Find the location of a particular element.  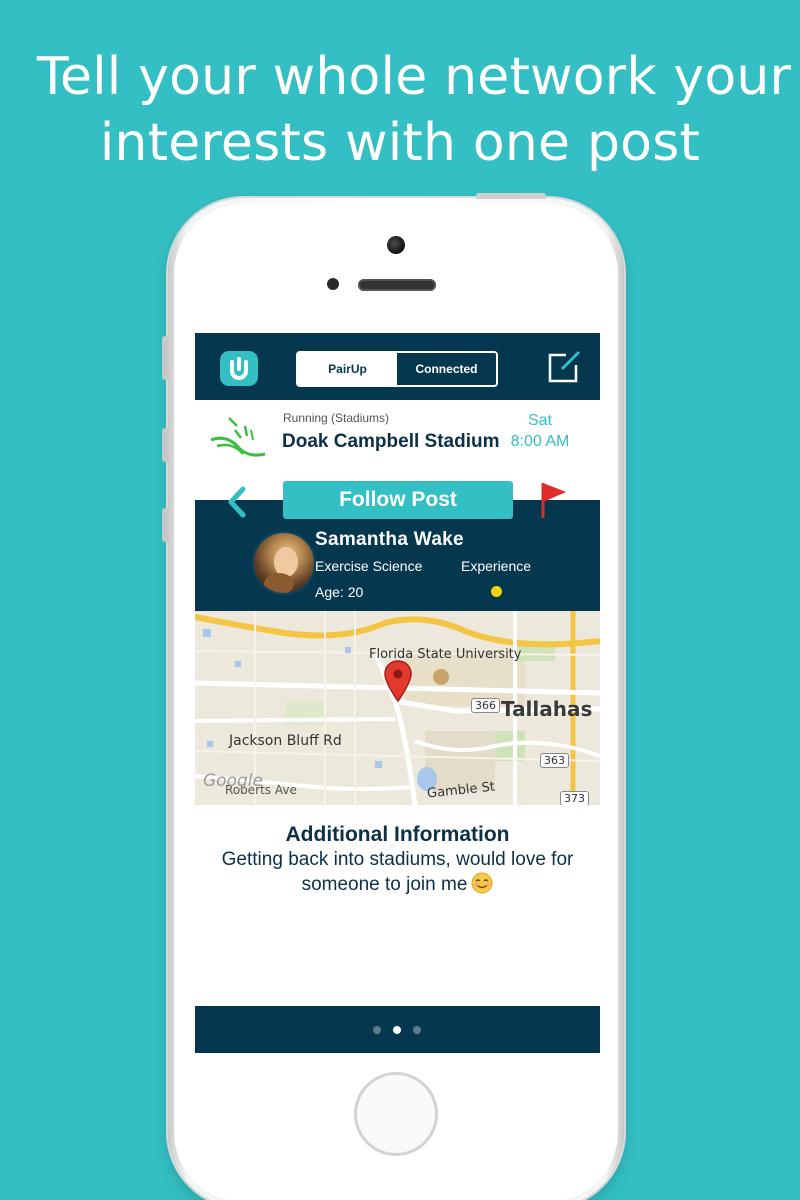

running-icon is located at coordinates (238, 437).